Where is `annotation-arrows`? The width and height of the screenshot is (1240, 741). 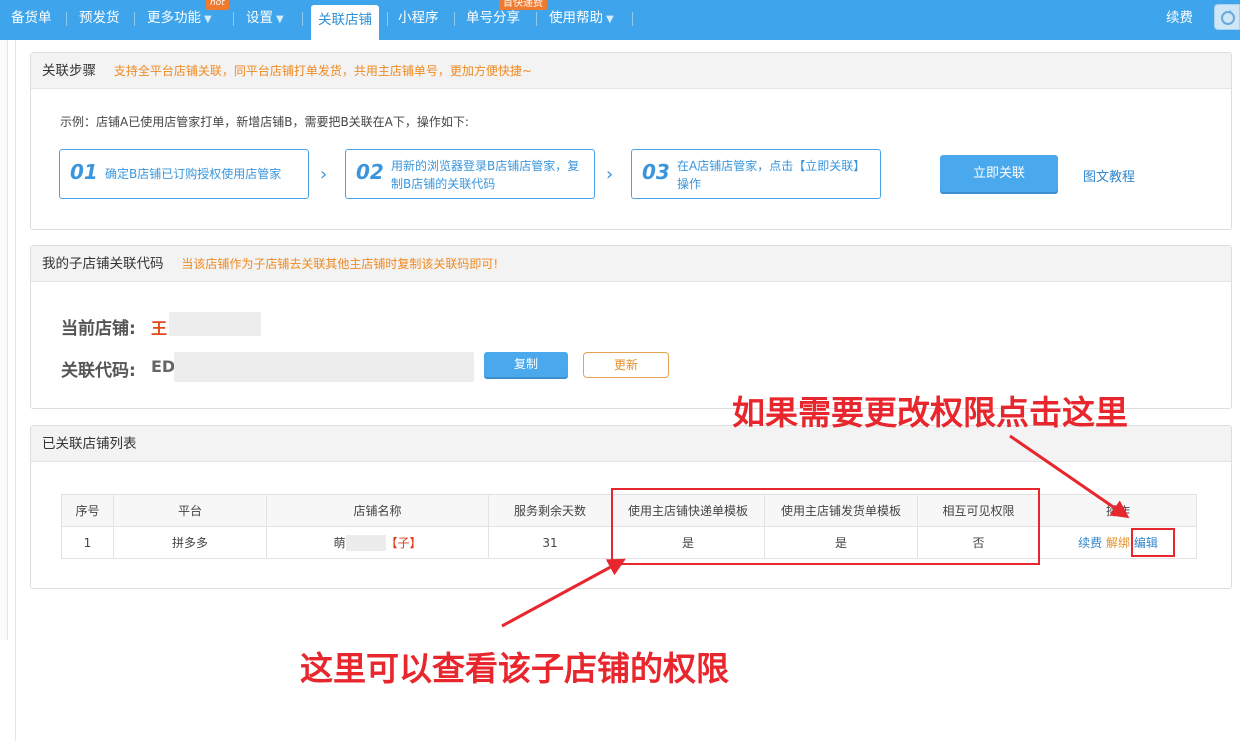
annotation-arrows is located at coordinates (815, 531).